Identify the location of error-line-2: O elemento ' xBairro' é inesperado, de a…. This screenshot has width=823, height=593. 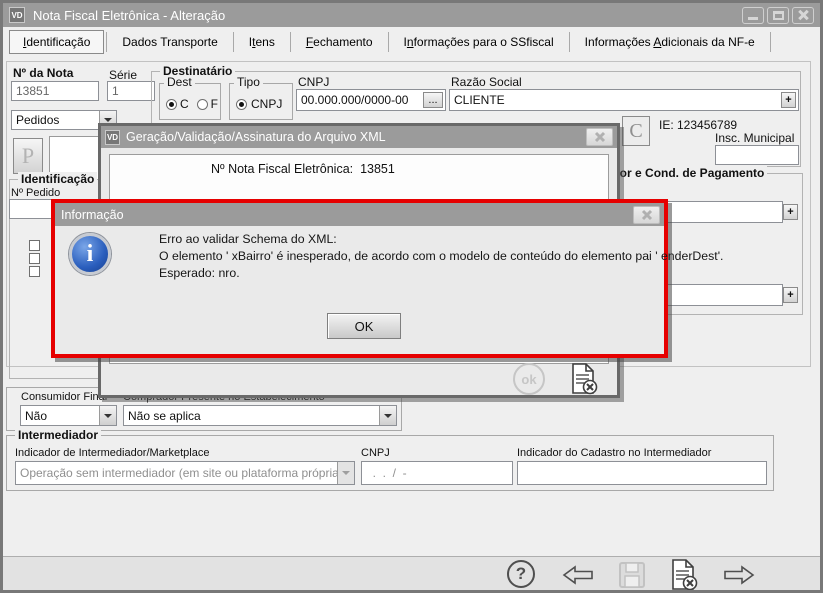
(441, 256).